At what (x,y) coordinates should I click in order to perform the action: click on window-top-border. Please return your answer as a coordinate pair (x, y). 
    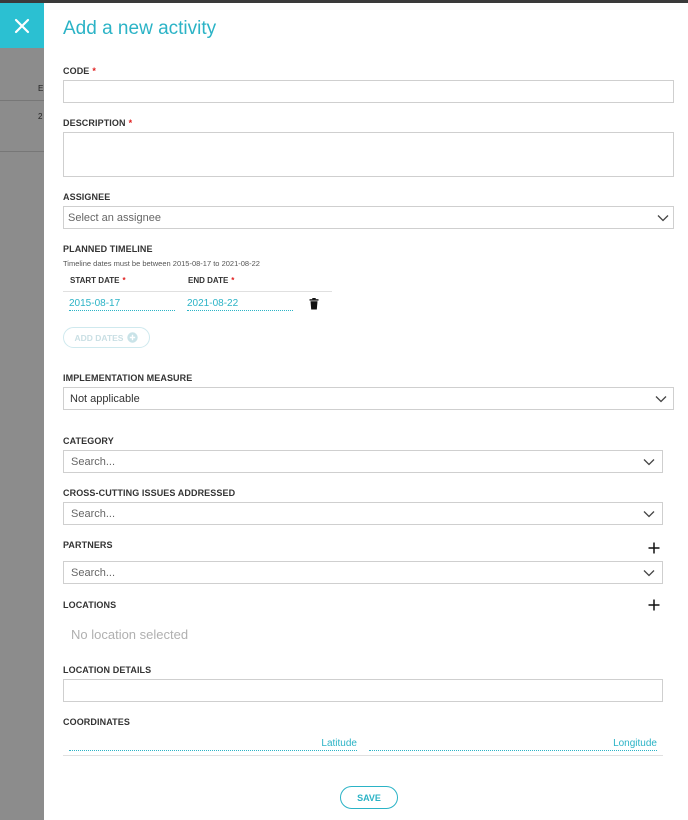
    Looking at the image, I should click on (344, 1).